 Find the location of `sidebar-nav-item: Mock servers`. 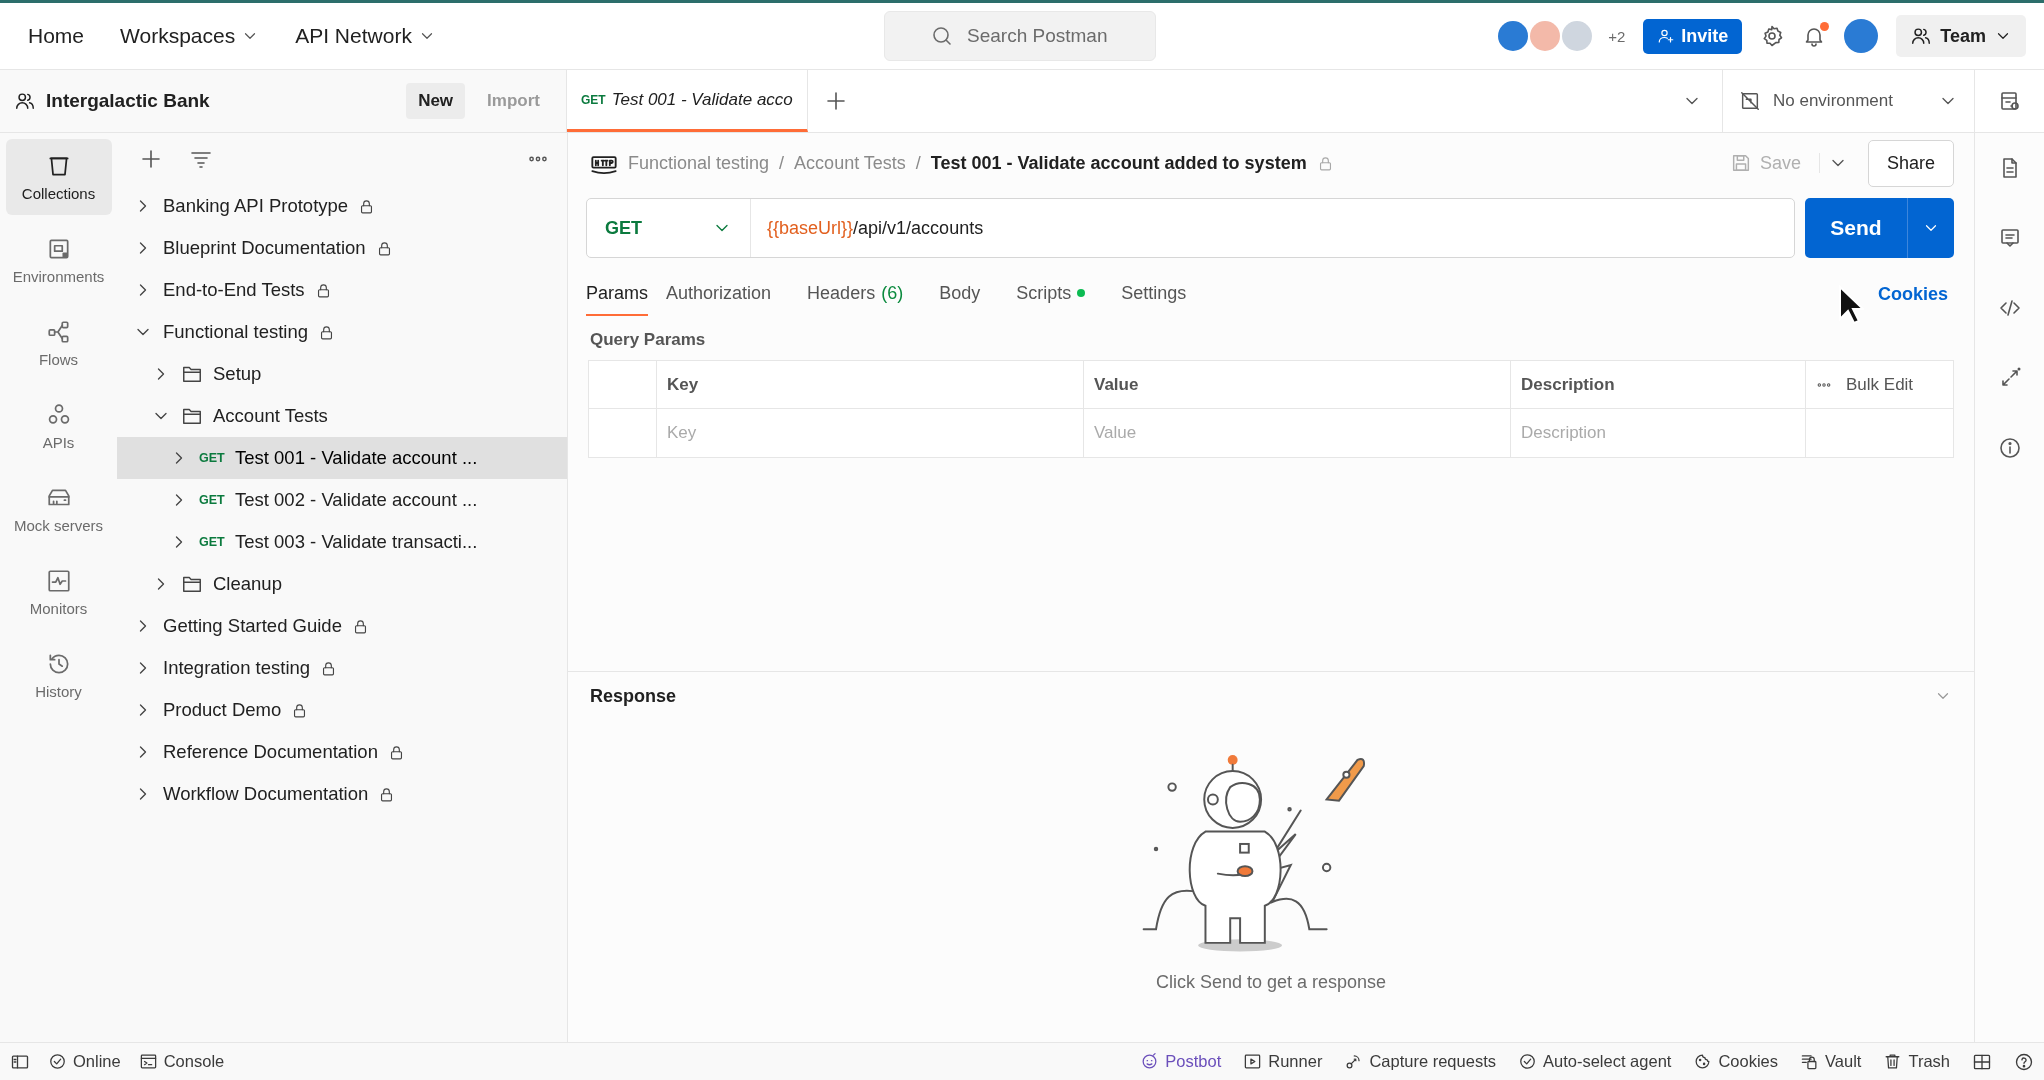

sidebar-nav-item: Mock servers is located at coordinates (58, 509).